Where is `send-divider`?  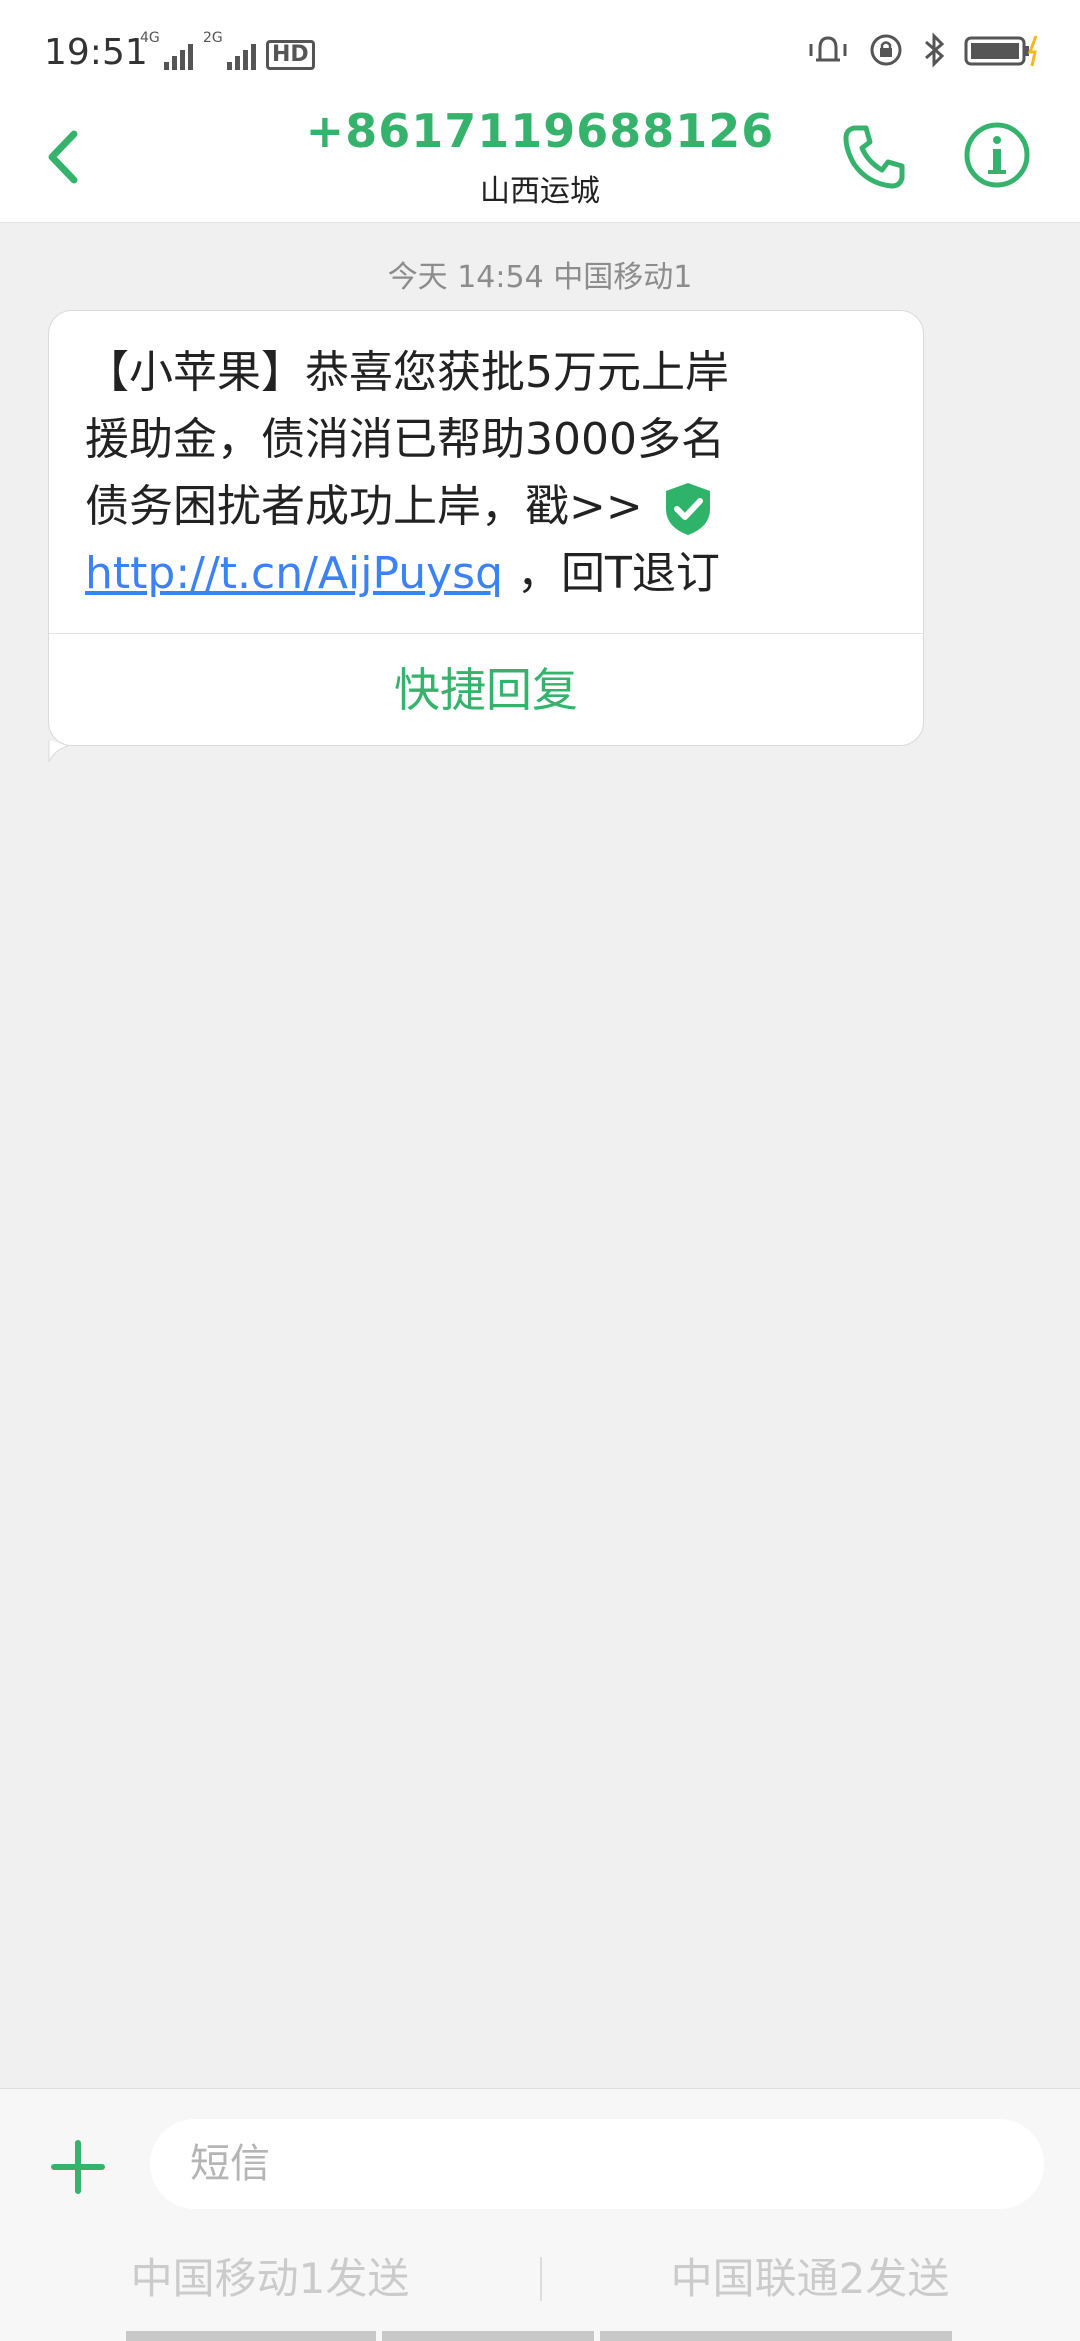 send-divider is located at coordinates (541, 2279).